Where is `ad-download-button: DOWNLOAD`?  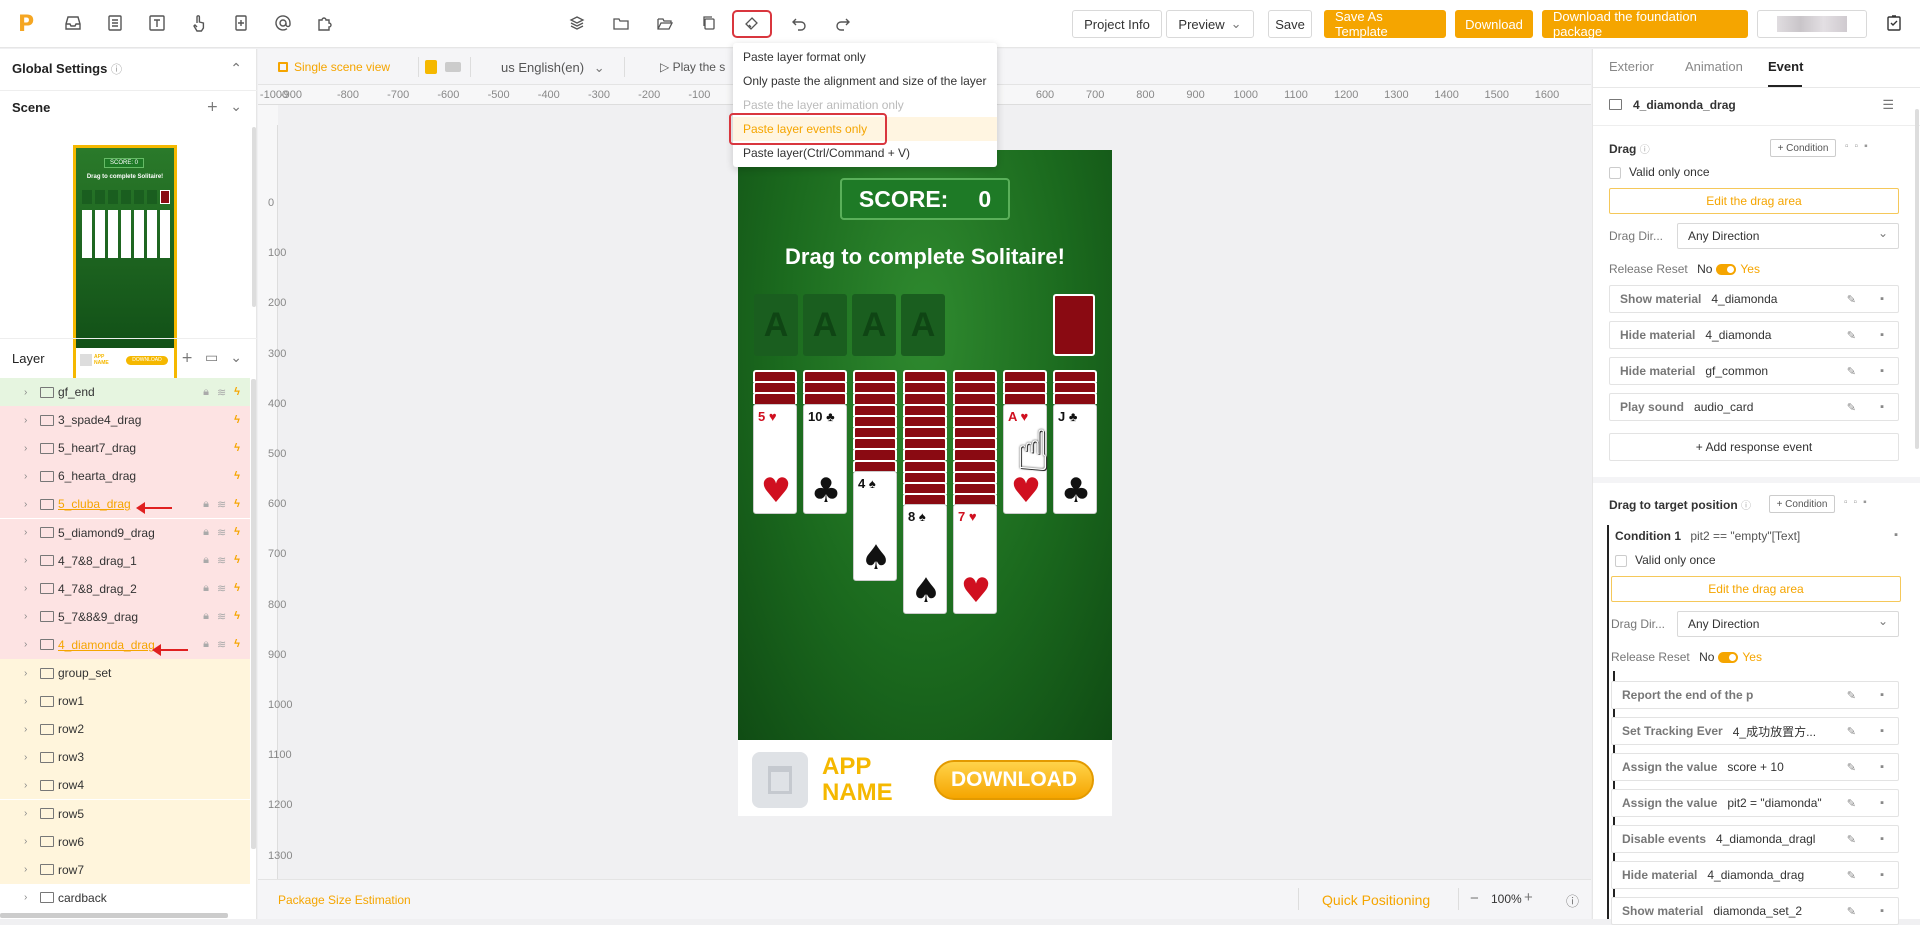
ad-download-button: DOWNLOAD is located at coordinates (1014, 780).